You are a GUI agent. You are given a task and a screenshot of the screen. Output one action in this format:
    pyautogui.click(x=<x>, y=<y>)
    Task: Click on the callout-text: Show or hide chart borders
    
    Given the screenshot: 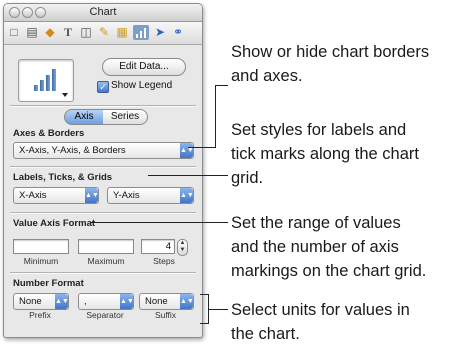 What is the action you would take?
    pyautogui.click(x=330, y=52)
    